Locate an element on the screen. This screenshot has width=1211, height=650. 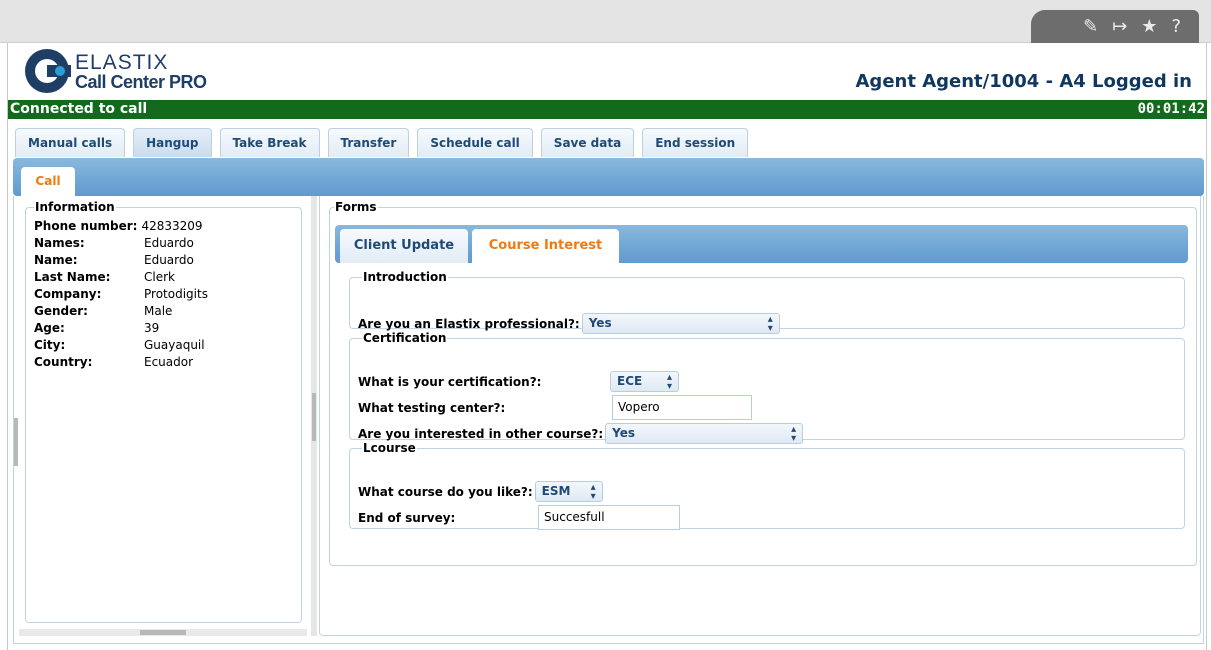
logo-text: ELASTIX Call Center PRO is located at coordinates (141, 71).